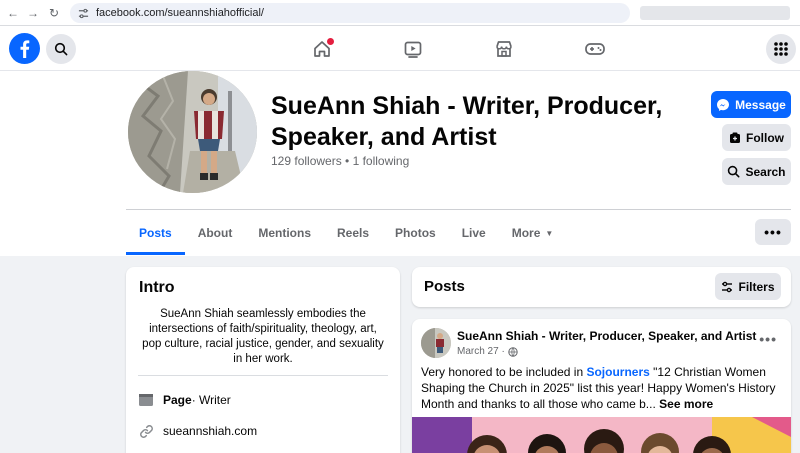 The image size is (800, 453). I want to click on filters-icon, so click(727, 286).